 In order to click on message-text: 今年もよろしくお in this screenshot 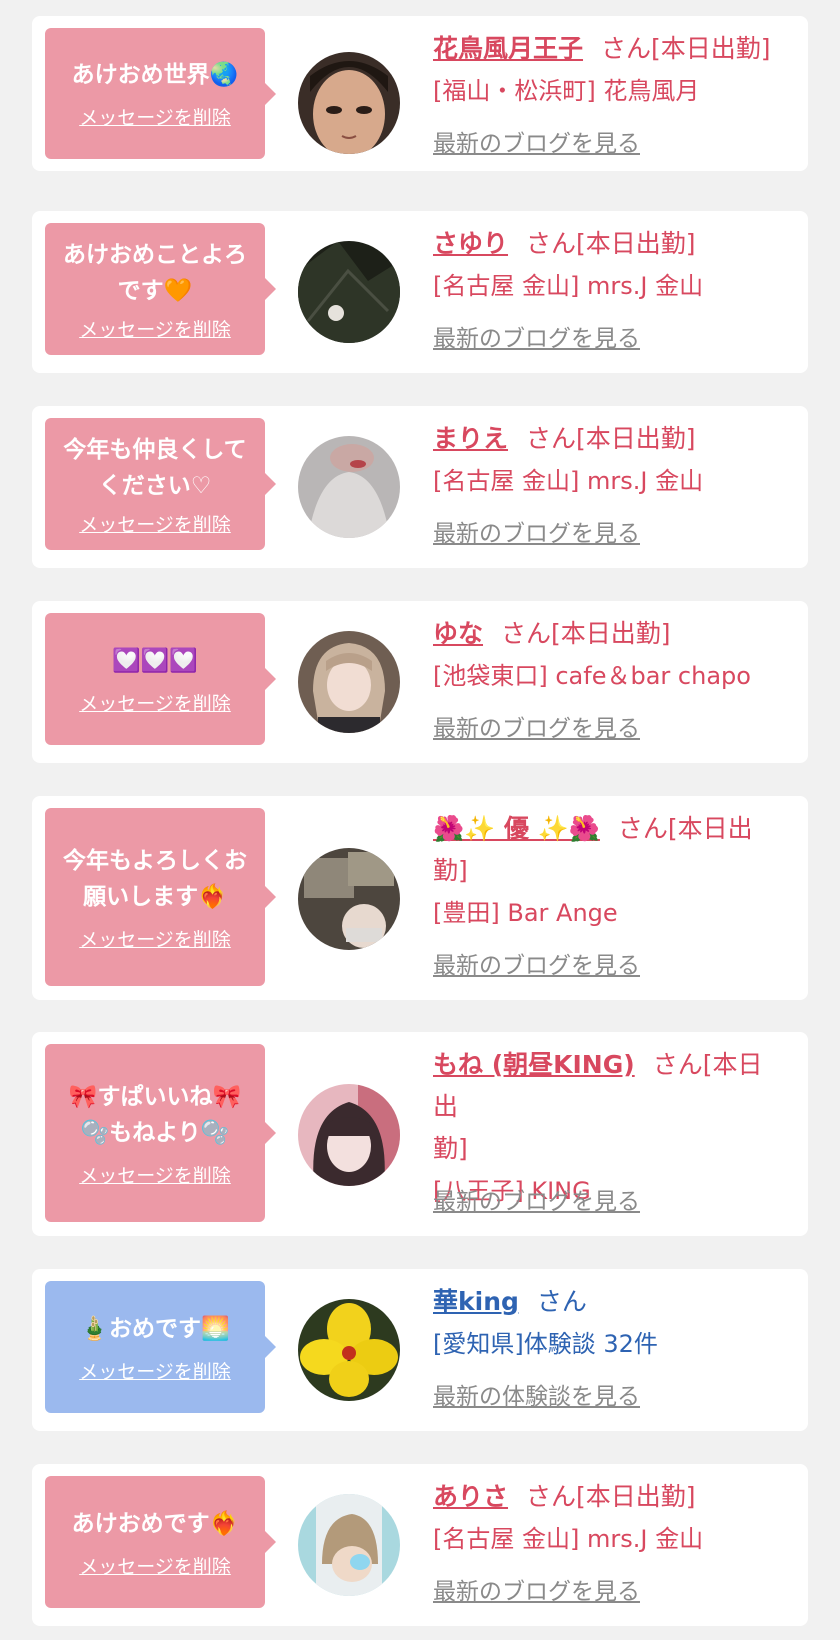, I will do `click(155, 860)`.